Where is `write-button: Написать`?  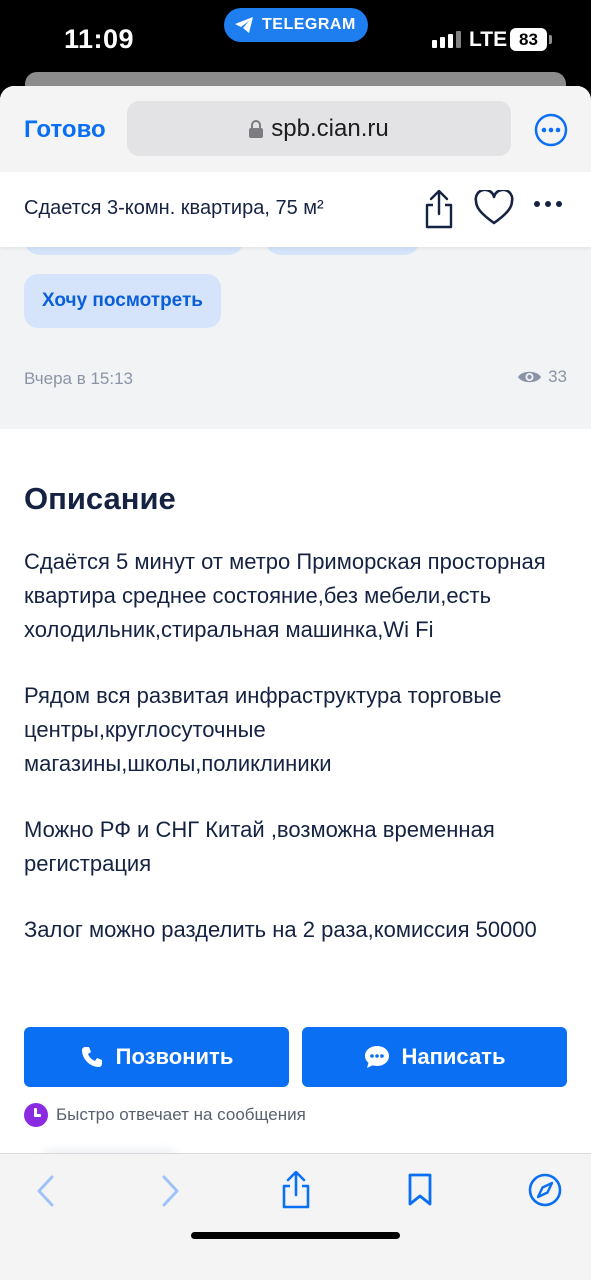
write-button: Написать is located at coordinates (434, 1057).